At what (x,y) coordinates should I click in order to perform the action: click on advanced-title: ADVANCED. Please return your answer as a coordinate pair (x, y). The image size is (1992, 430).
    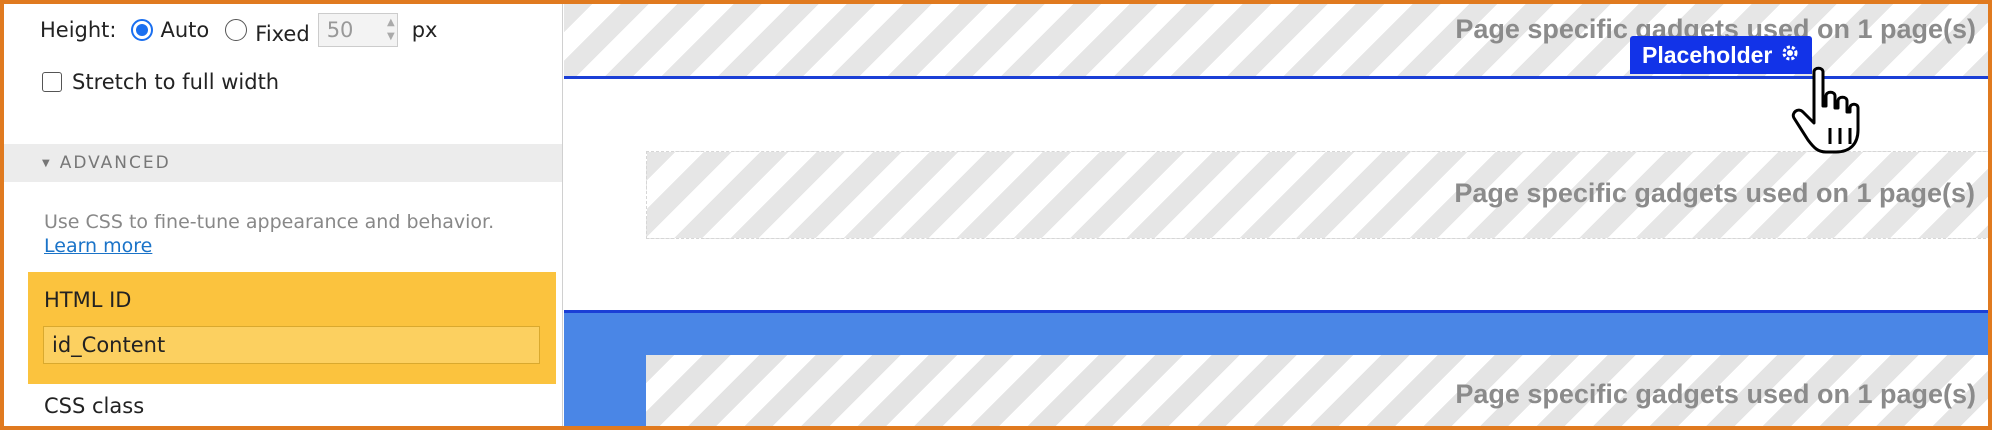
    Looking at the image, I should click on (115, 163).